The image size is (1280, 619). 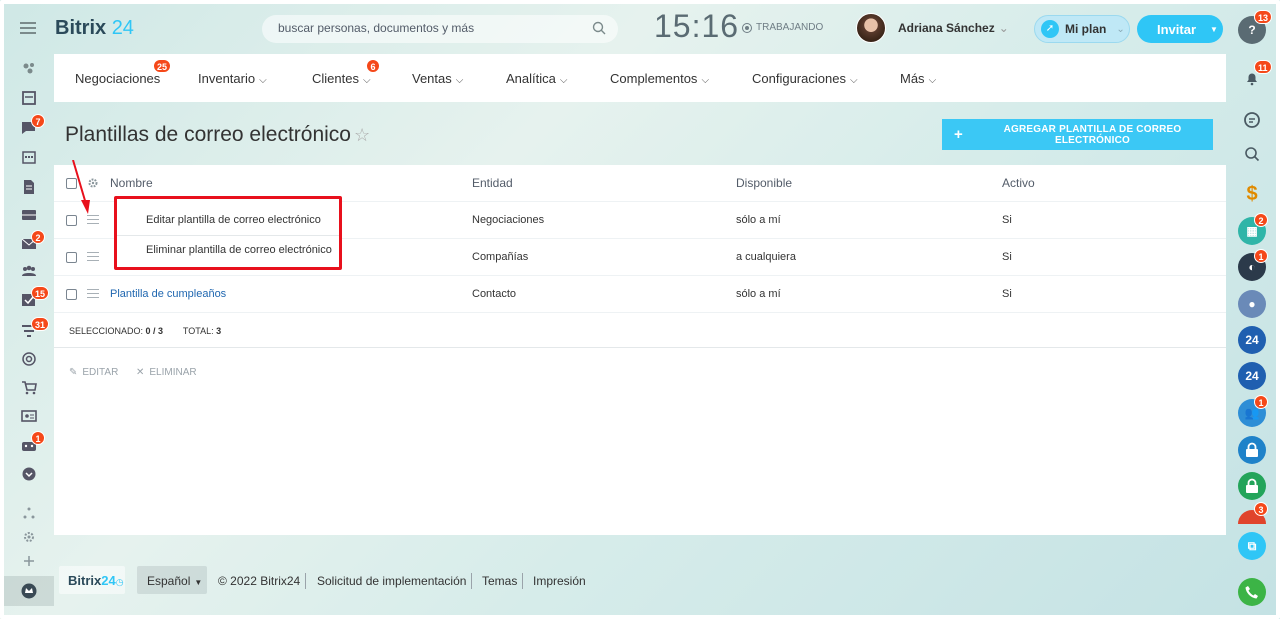 I want to click on nav-label: Configuraciones, so click(x=799, y=78).